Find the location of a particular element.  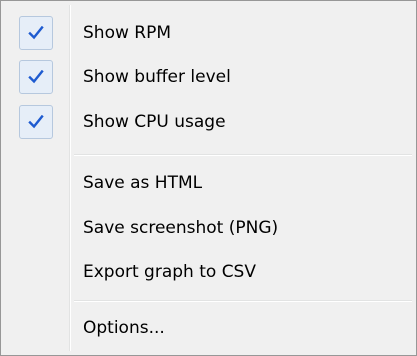

menu-item-label: Show RPM is located at coordinates (127, 33).